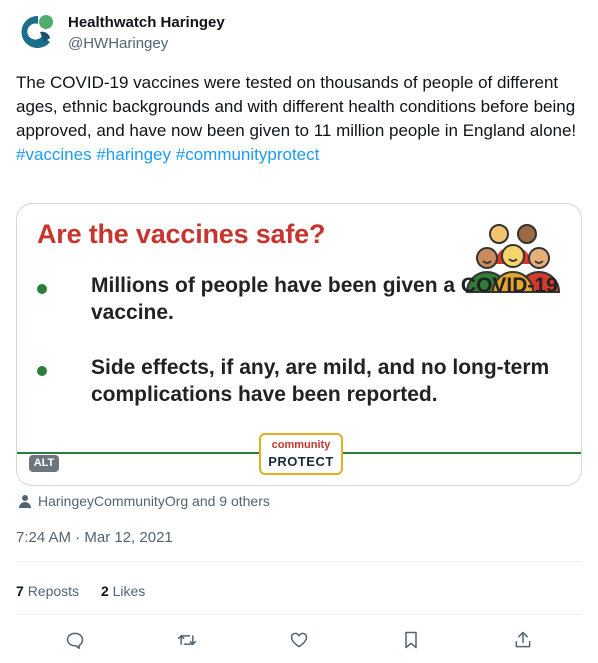 Image resolution: width=598 pixels, height=663 pixels. Describe the element at coordinates (36, 32) in the screenshot. I see `healthwatch-logo-icon` at that location.